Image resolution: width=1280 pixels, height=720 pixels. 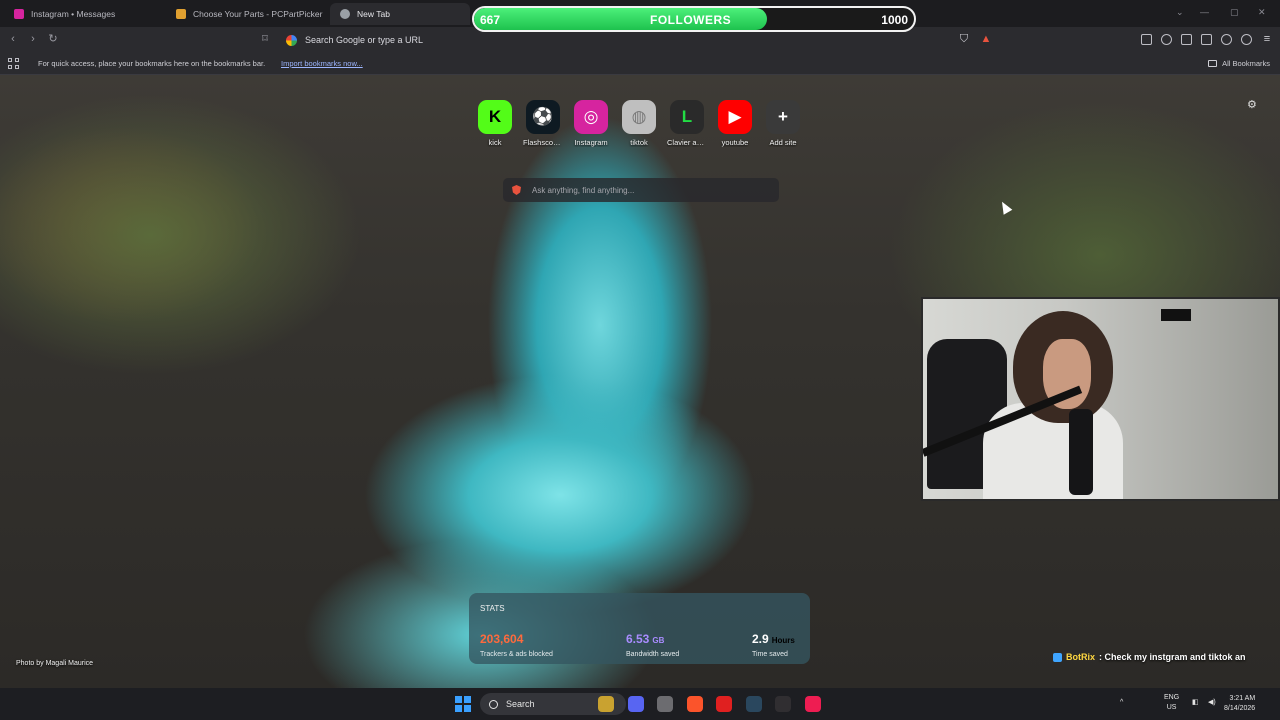 I want to click on brave-rewards-icon: ▲, so click(x=986, y=39).